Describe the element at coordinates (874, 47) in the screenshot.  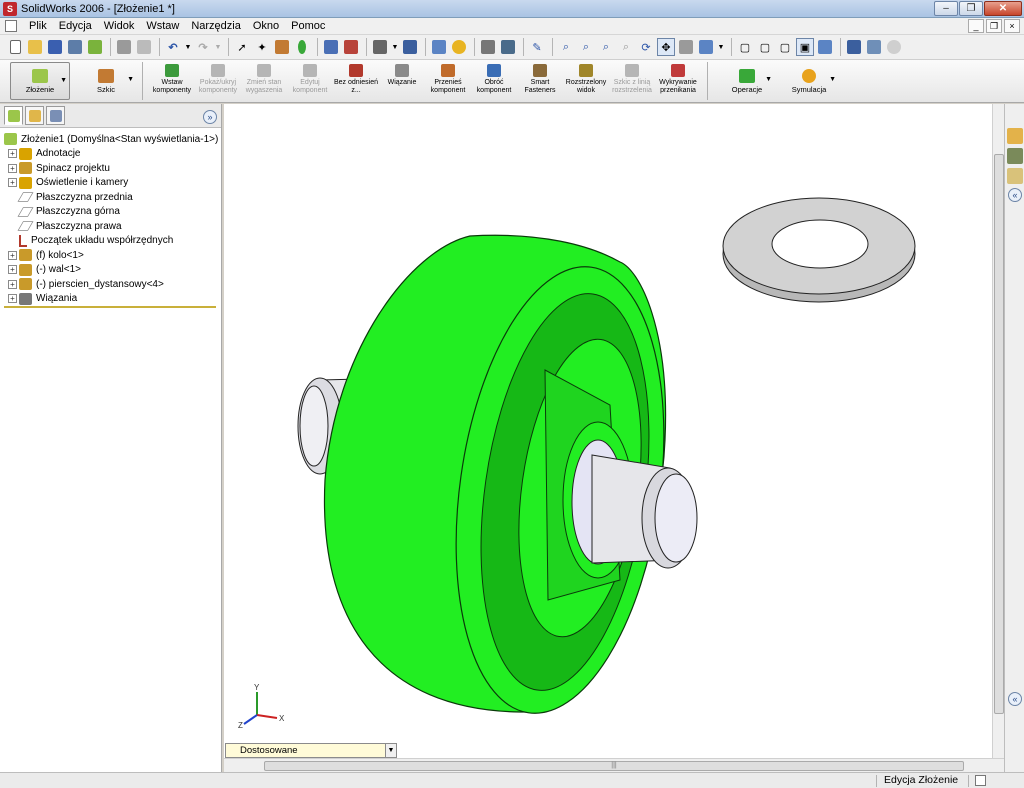
I see `shadow-icon` at that location.